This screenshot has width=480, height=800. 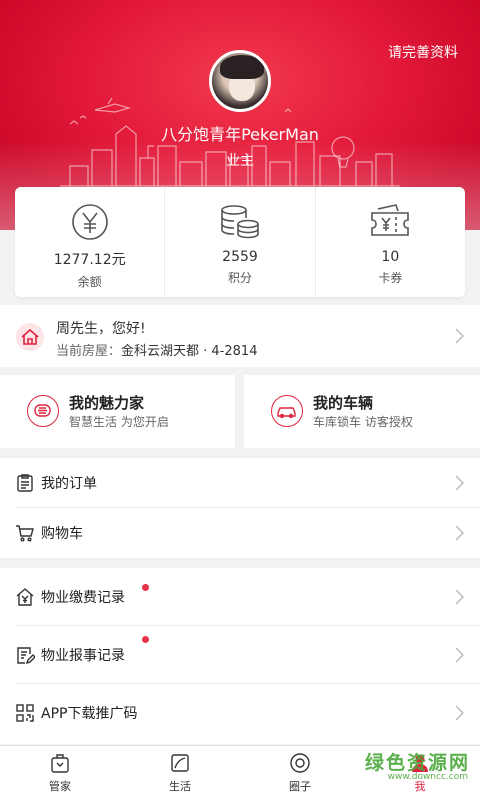 What do you see at coordinates (107, 403) in the screenshot?
I see `card-smart-home-title: 我的魅力家` at bounding box center [107, 403].